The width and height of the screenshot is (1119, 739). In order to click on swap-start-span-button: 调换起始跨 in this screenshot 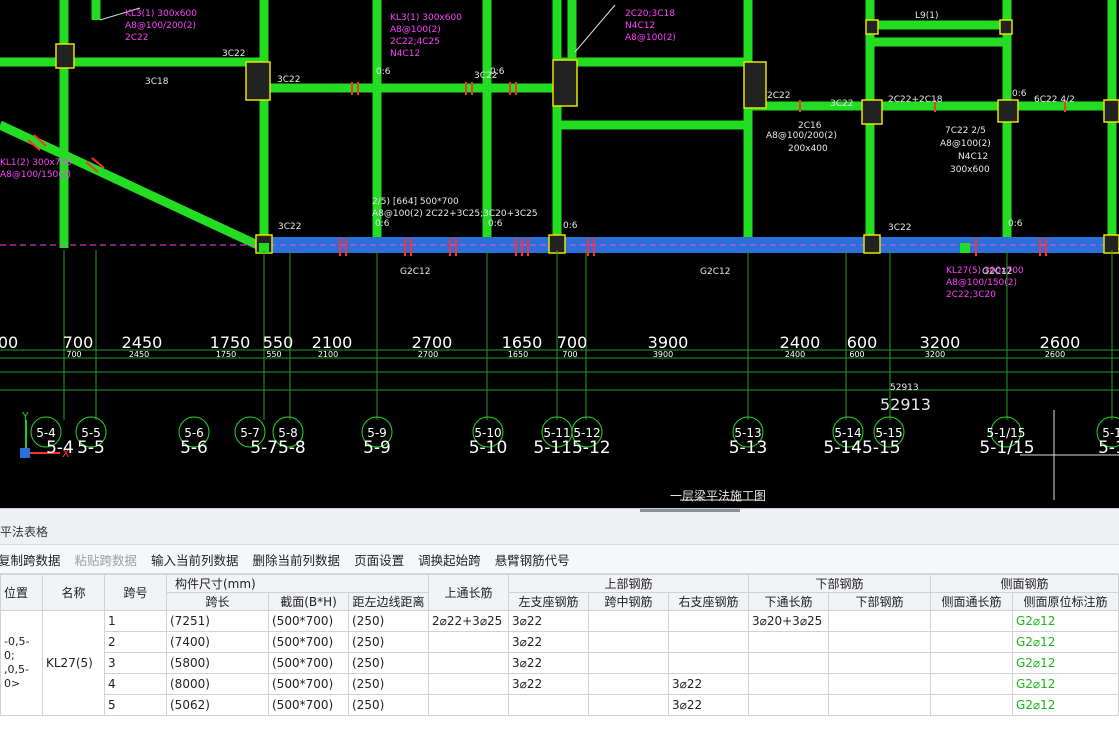, I will do `click(449, 559)`.